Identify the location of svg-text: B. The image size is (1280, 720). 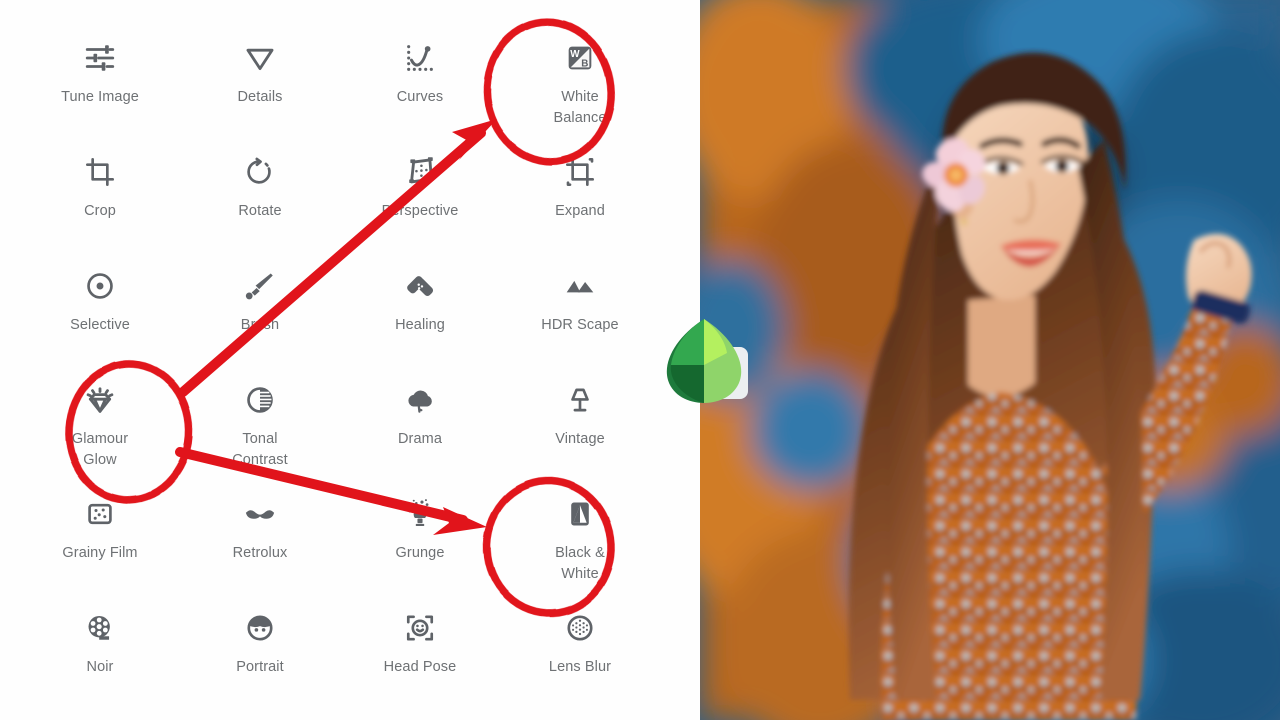
(584, 63).